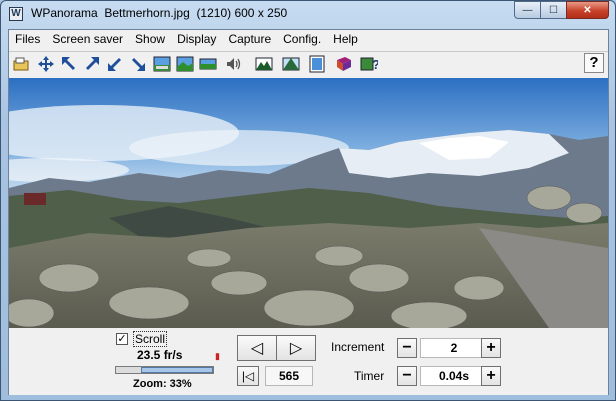 The image size is (616, 401). I want to click on sound-icon, so click(234, 64).